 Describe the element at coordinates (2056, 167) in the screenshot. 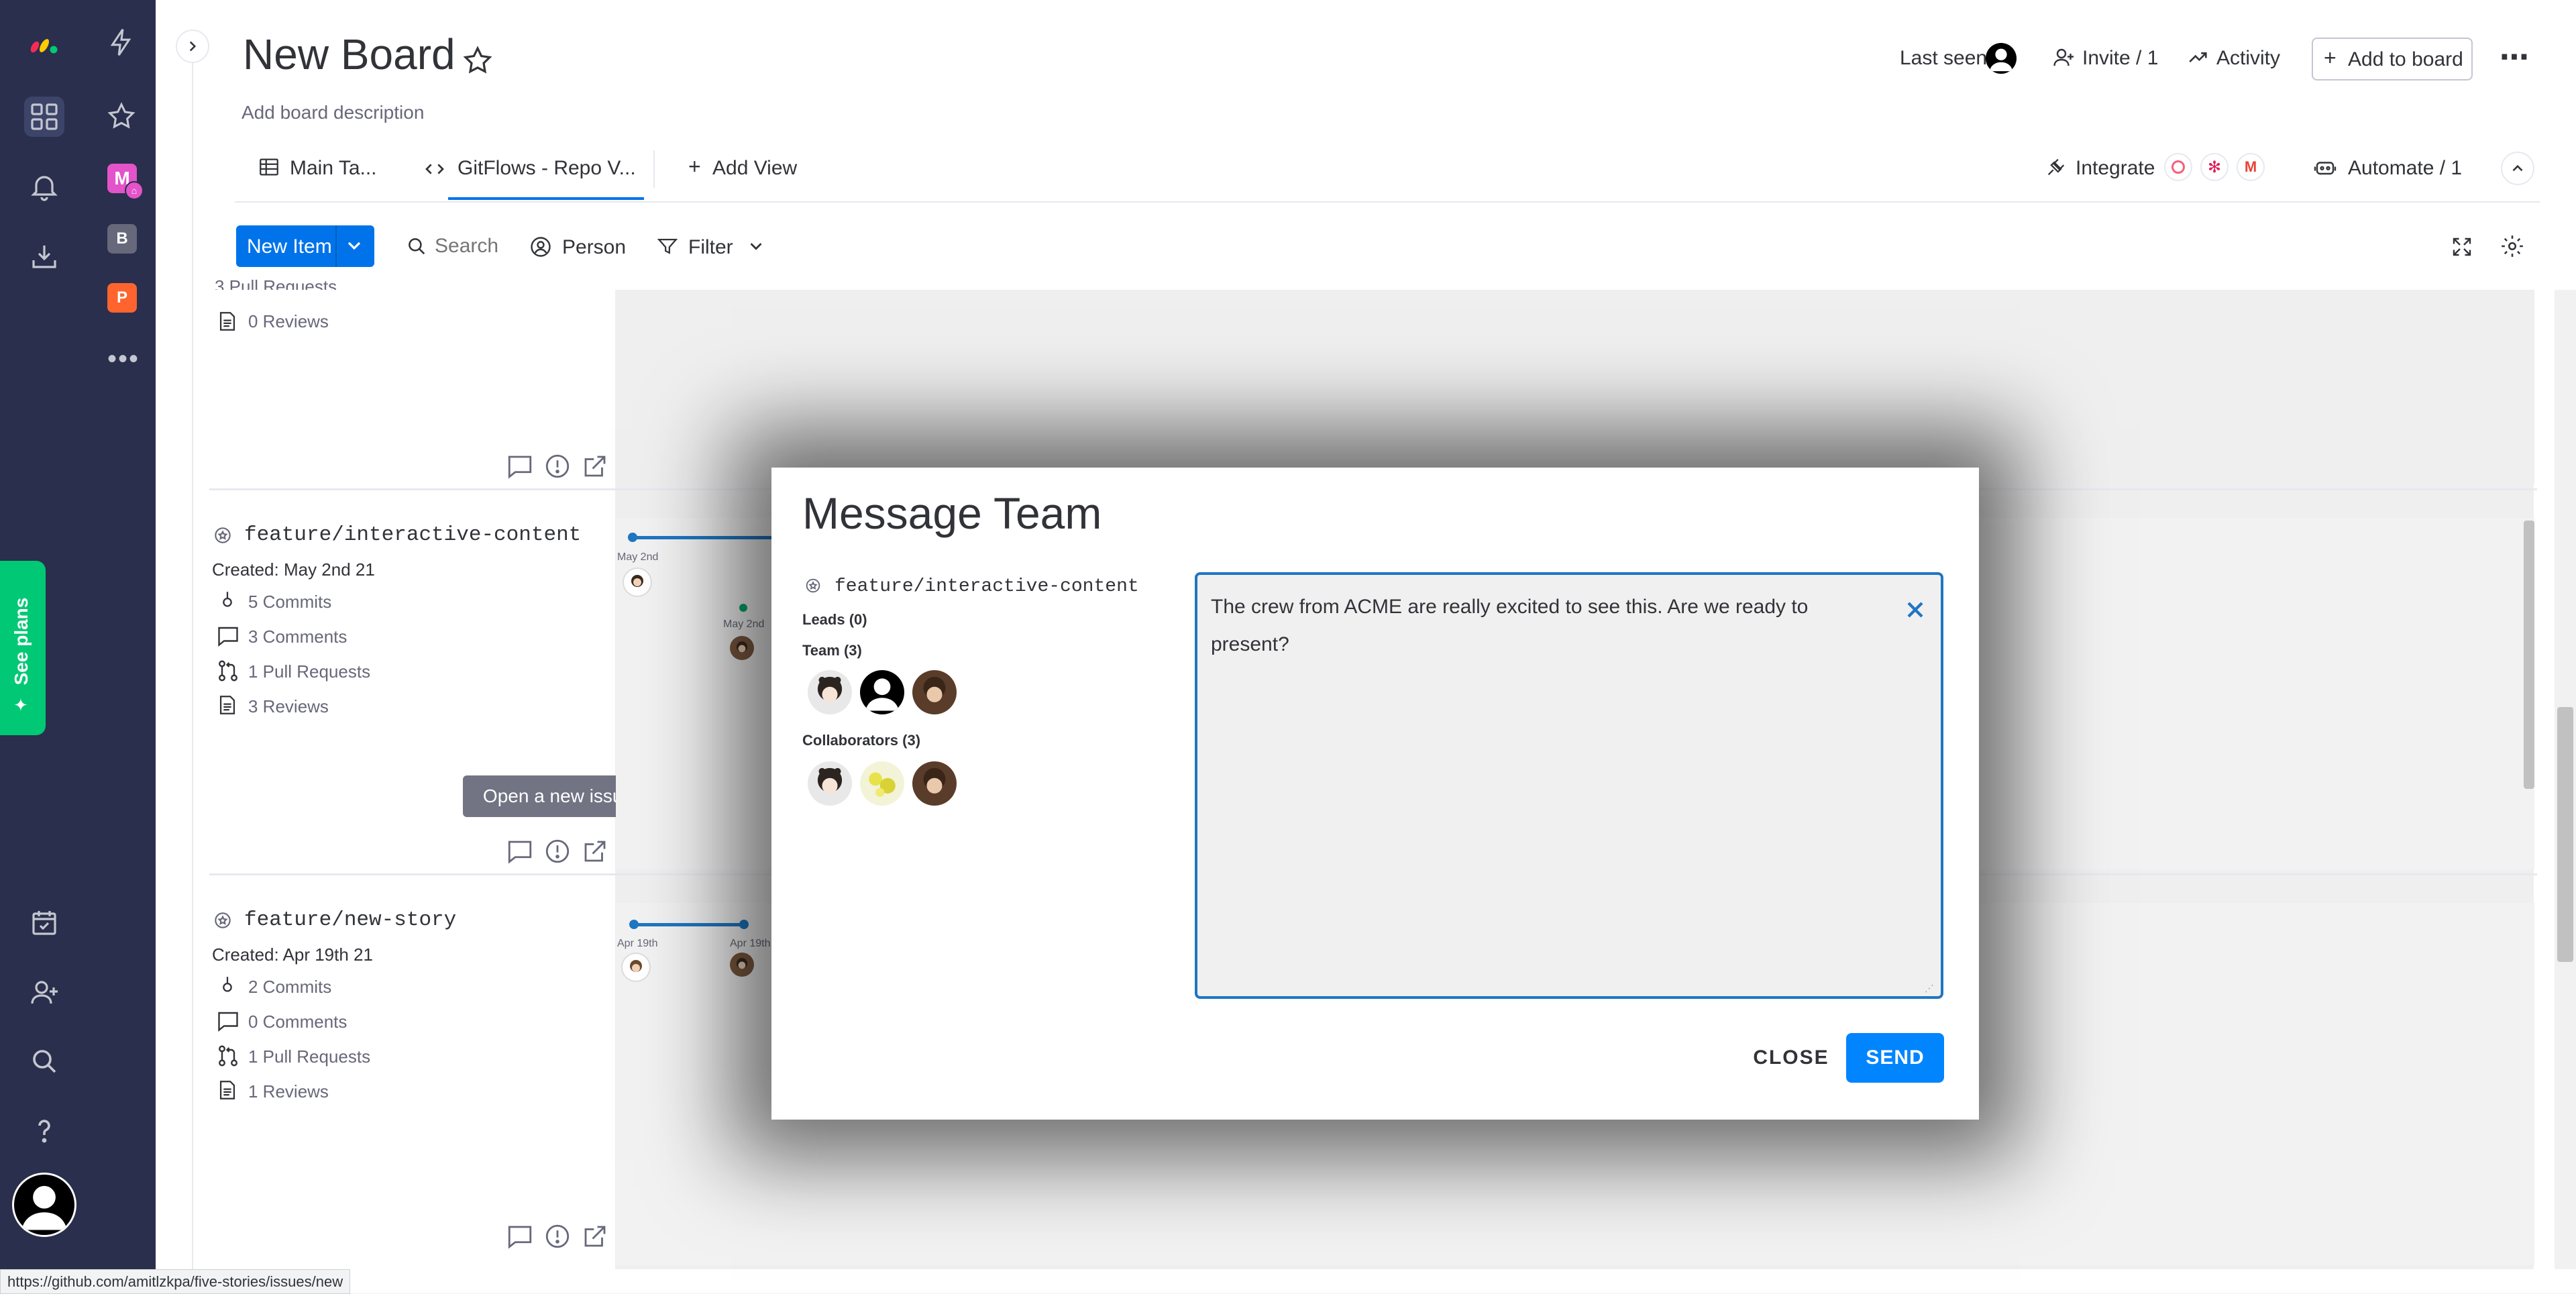

I see `integrate-icon` at that location.